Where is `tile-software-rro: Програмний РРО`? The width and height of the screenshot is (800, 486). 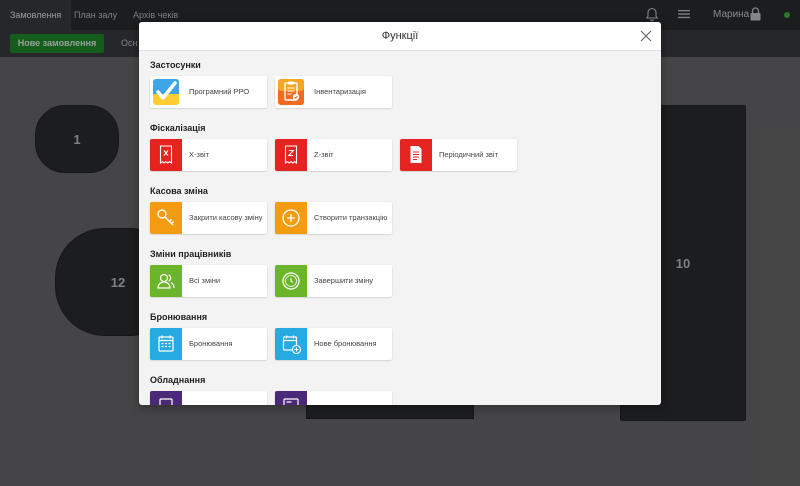 tile-software-rro: Програмний РРО is located at coordinates (208, 92).